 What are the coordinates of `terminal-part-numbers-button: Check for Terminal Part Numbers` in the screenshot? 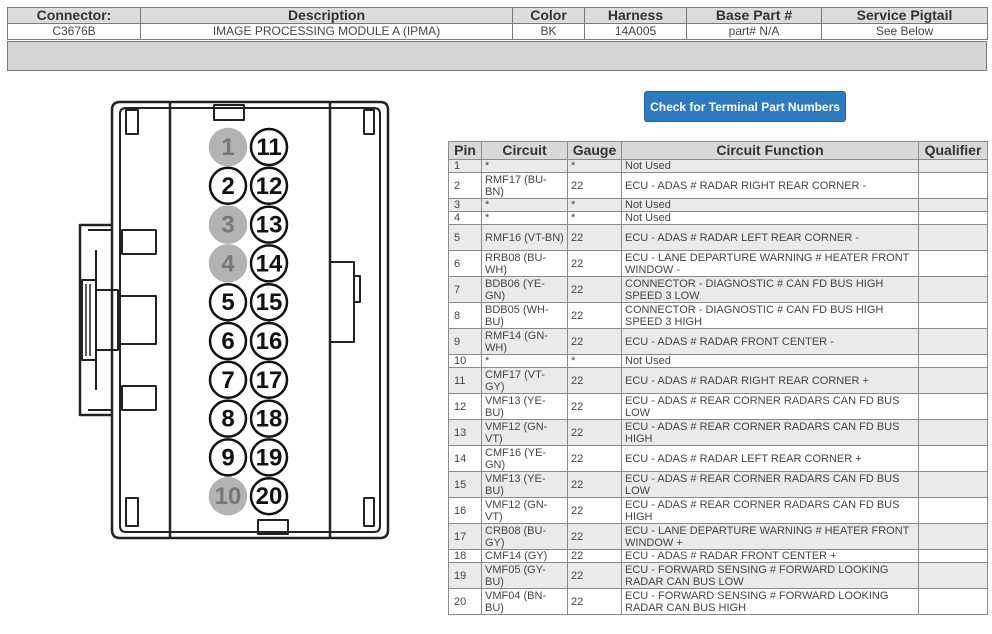 It's located at (745, 106).